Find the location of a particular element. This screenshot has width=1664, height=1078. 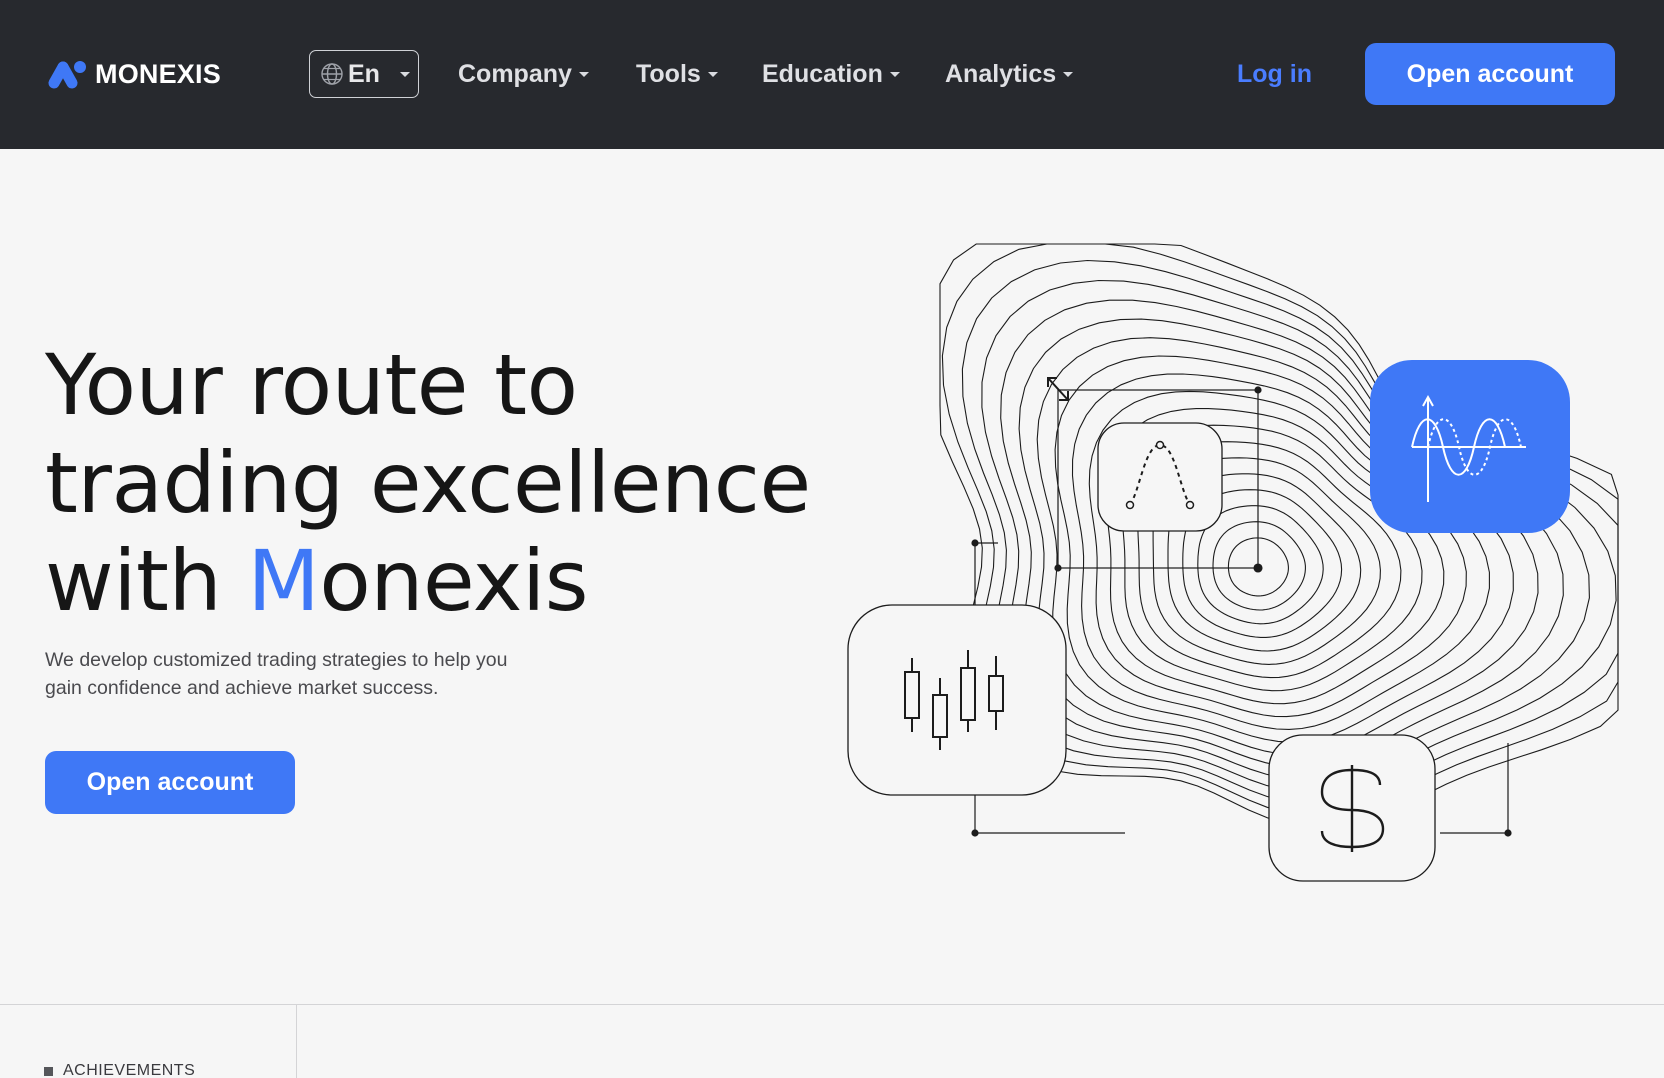

square-bullet-icon is located at coordinates (48, 1071).